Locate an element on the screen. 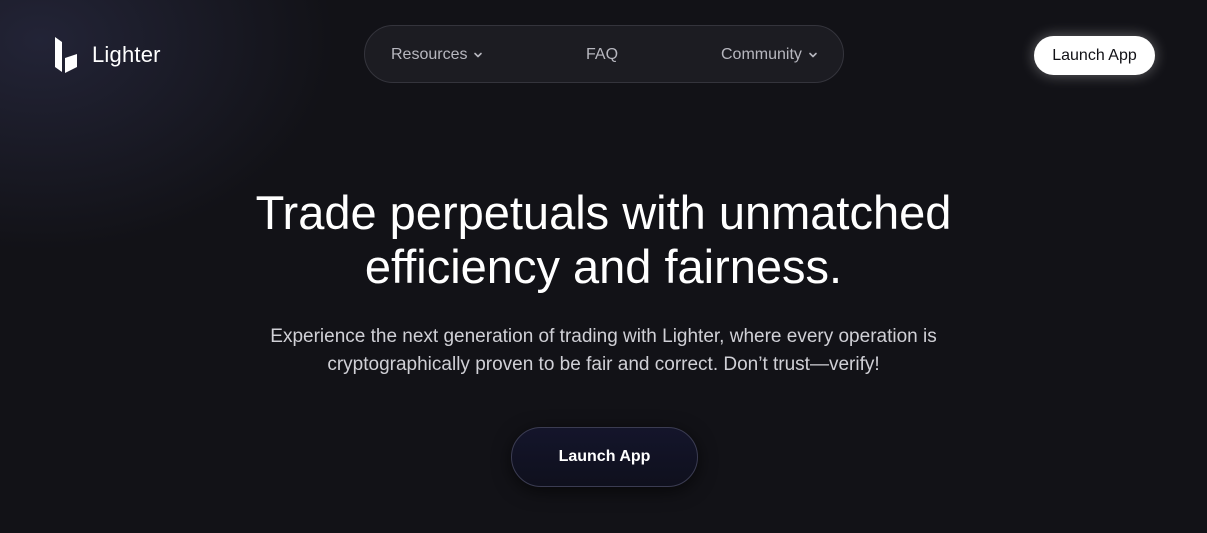 This screenshot has height=533, width=1207. nav-item-resources: Resources is located at coordinates (437, 55).